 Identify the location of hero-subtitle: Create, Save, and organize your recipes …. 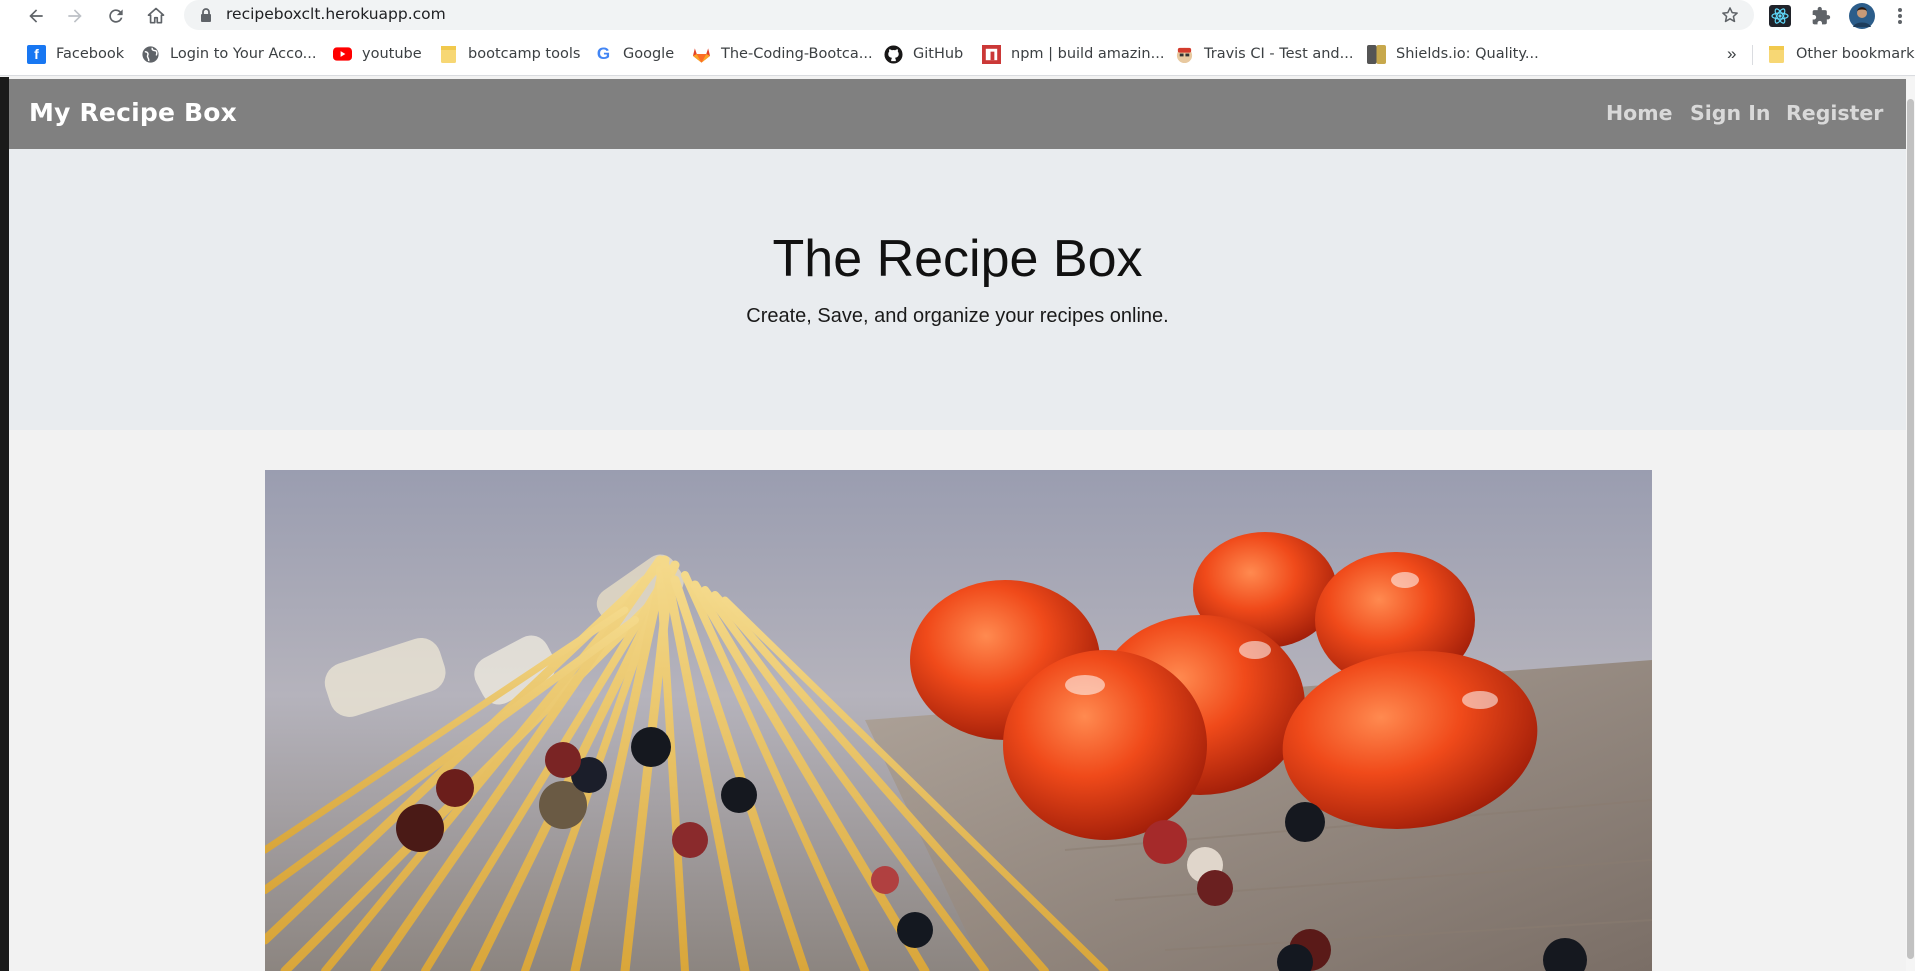
(957, 316).